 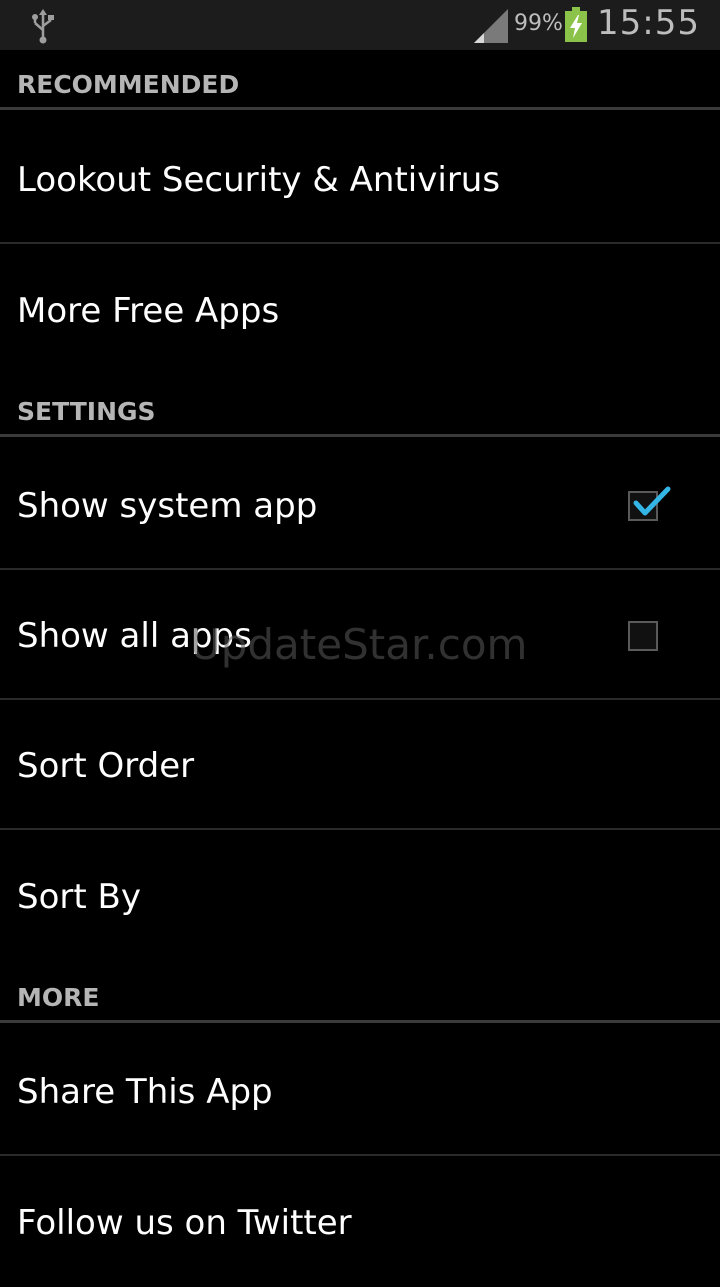 I want to click on list-item-label: Sort Order, so click(x=106, y=765).